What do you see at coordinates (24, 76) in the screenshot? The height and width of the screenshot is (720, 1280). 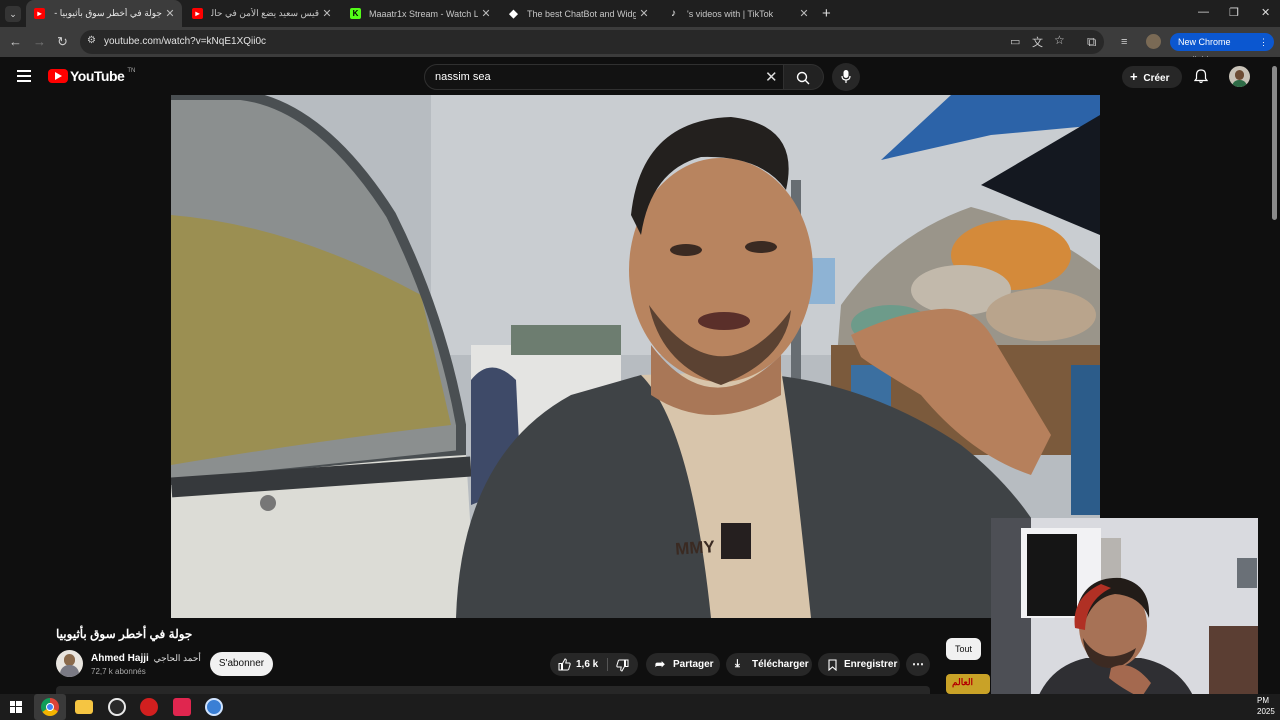 I see `hamburger-menu-icon` at bounding box center [24, 76].